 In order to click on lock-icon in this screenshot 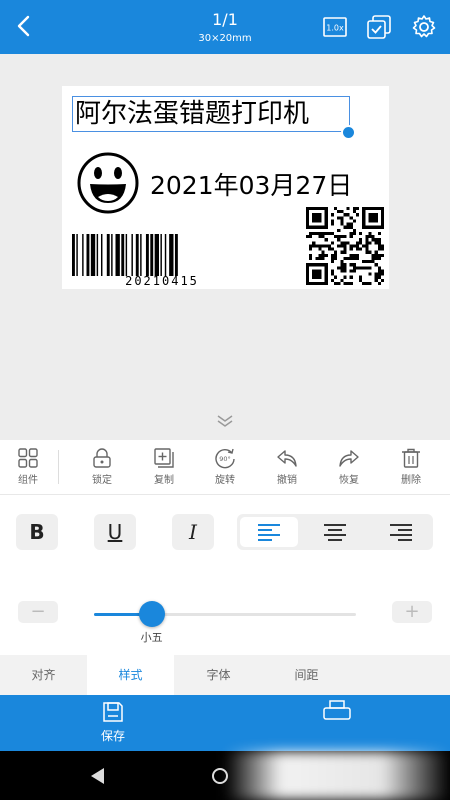, I will do `click(102, 458)`.